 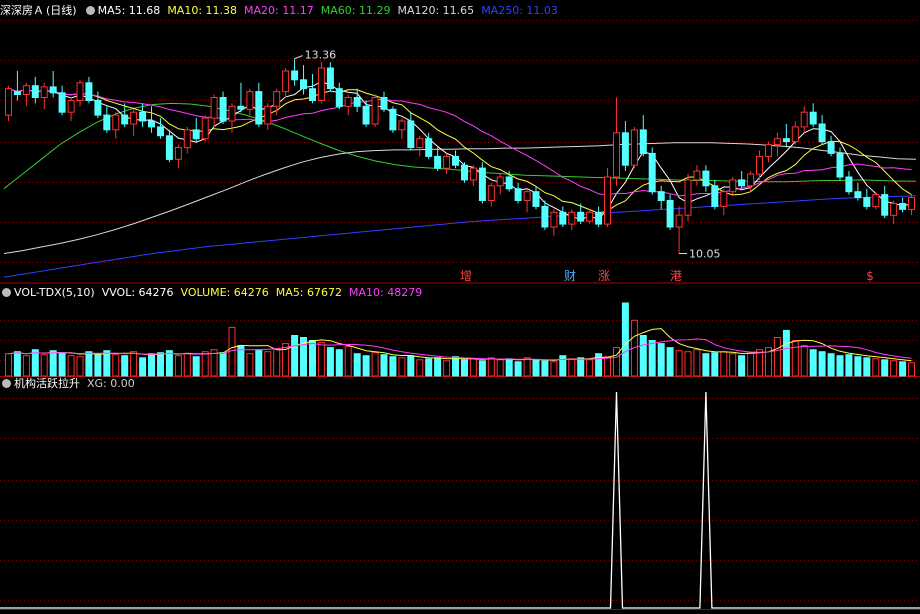 What do you see at coordinates (224, 292) in the screenshot?
I see `legend-volume: VOLUME: 64276` at bounding box center [224, 292].